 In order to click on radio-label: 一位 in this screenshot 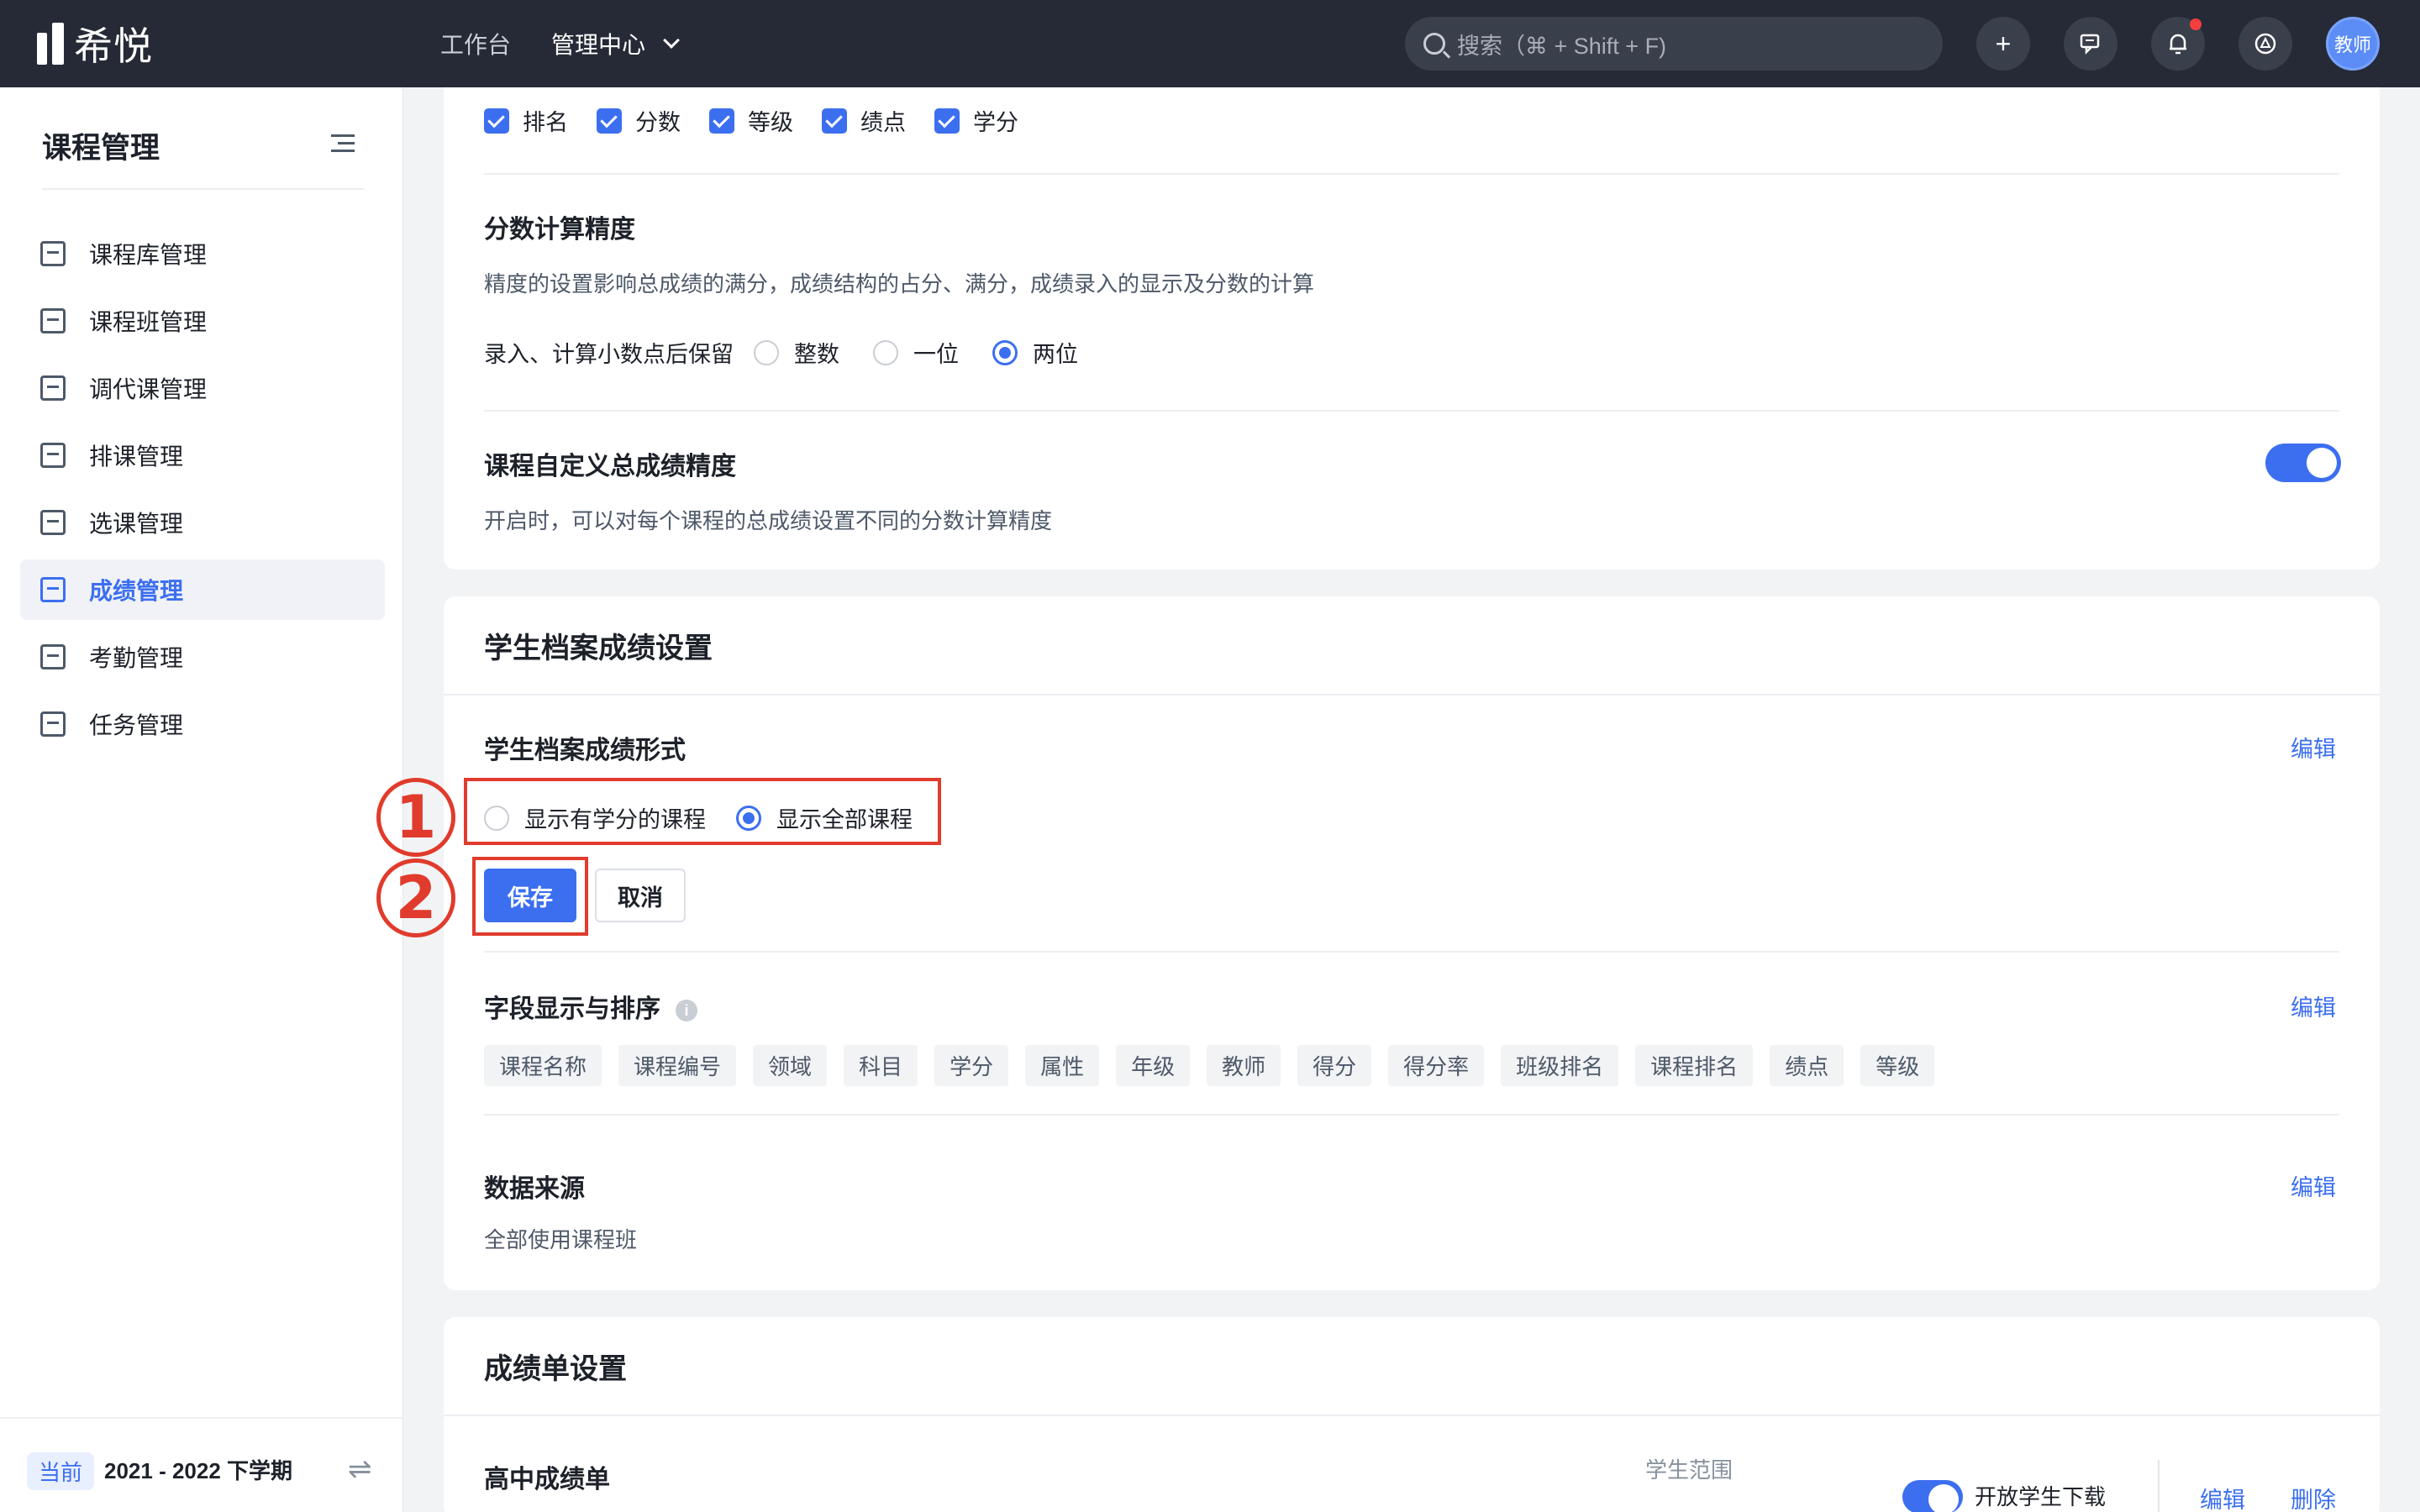, I will do `click(936, 354)`.